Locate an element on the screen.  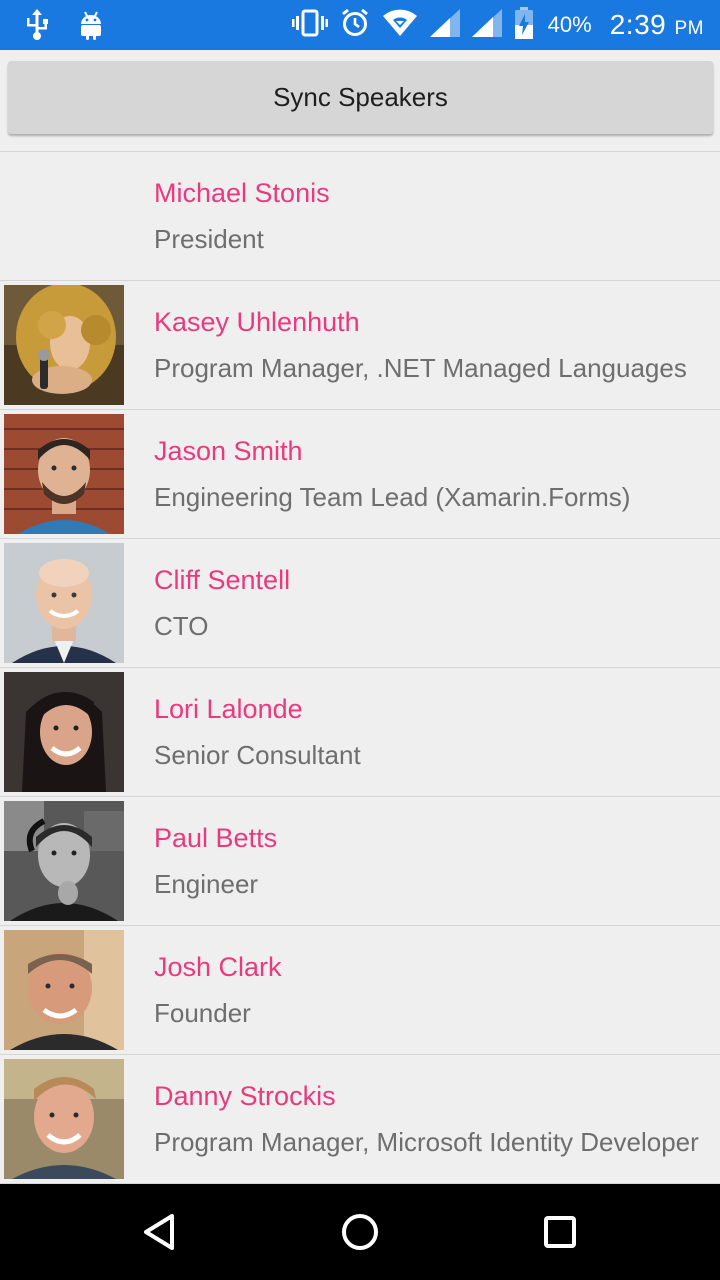
status-bar: 40% 2:39 PM is located at coordinates (360, 25).